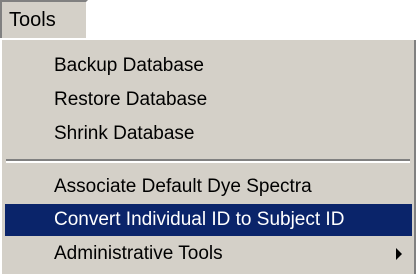 The width and height of the screenshot is (416, 274). Describe the element at coordinates (208, 100) in the screenshot. I see `menu-item-restore-database: Restore Database` at that location.